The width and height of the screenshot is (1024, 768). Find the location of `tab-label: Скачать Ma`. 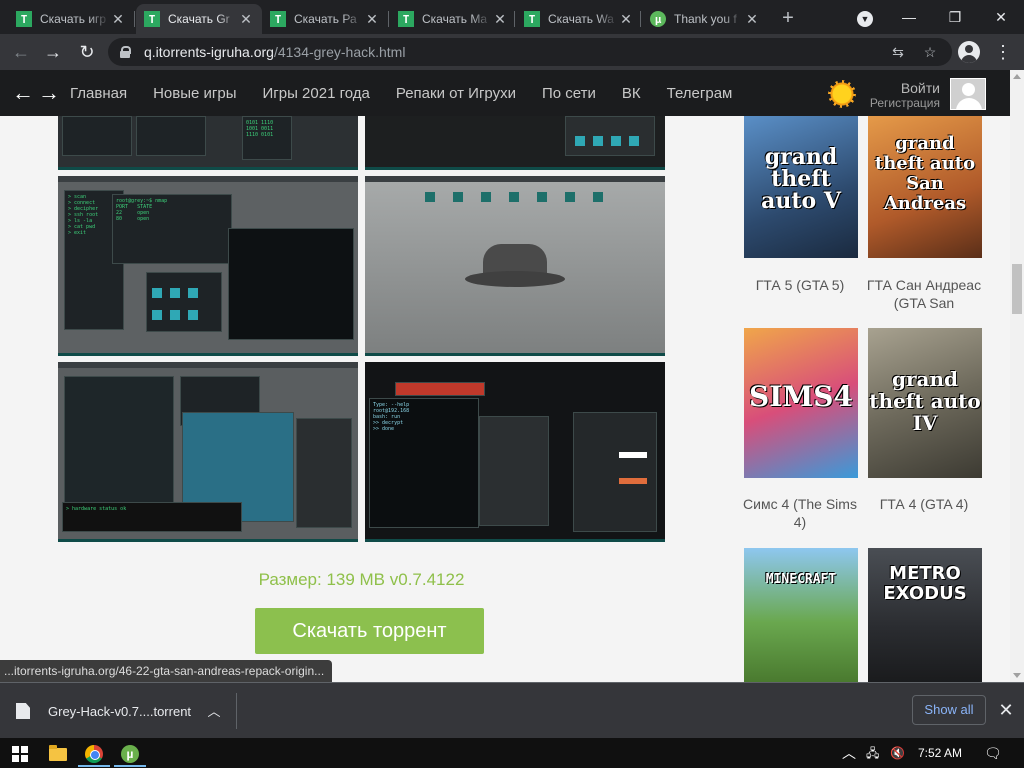

tab-label: Скачать Ma is located at coordinates (455, 19).